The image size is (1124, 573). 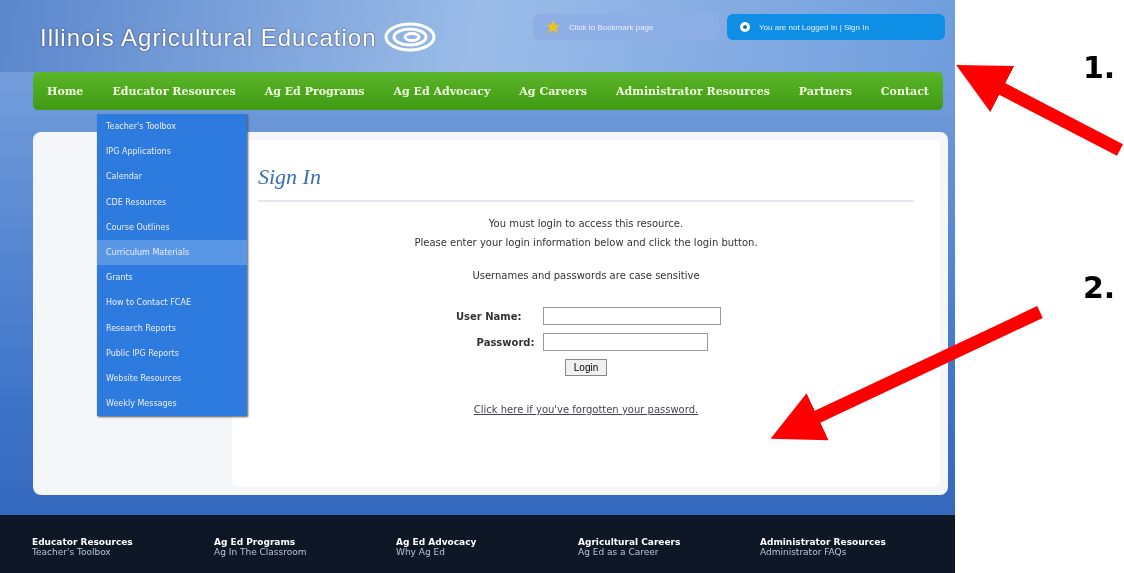 I want to click on menu-item: Teacher's Toolbox, so click(x=172, y=127).